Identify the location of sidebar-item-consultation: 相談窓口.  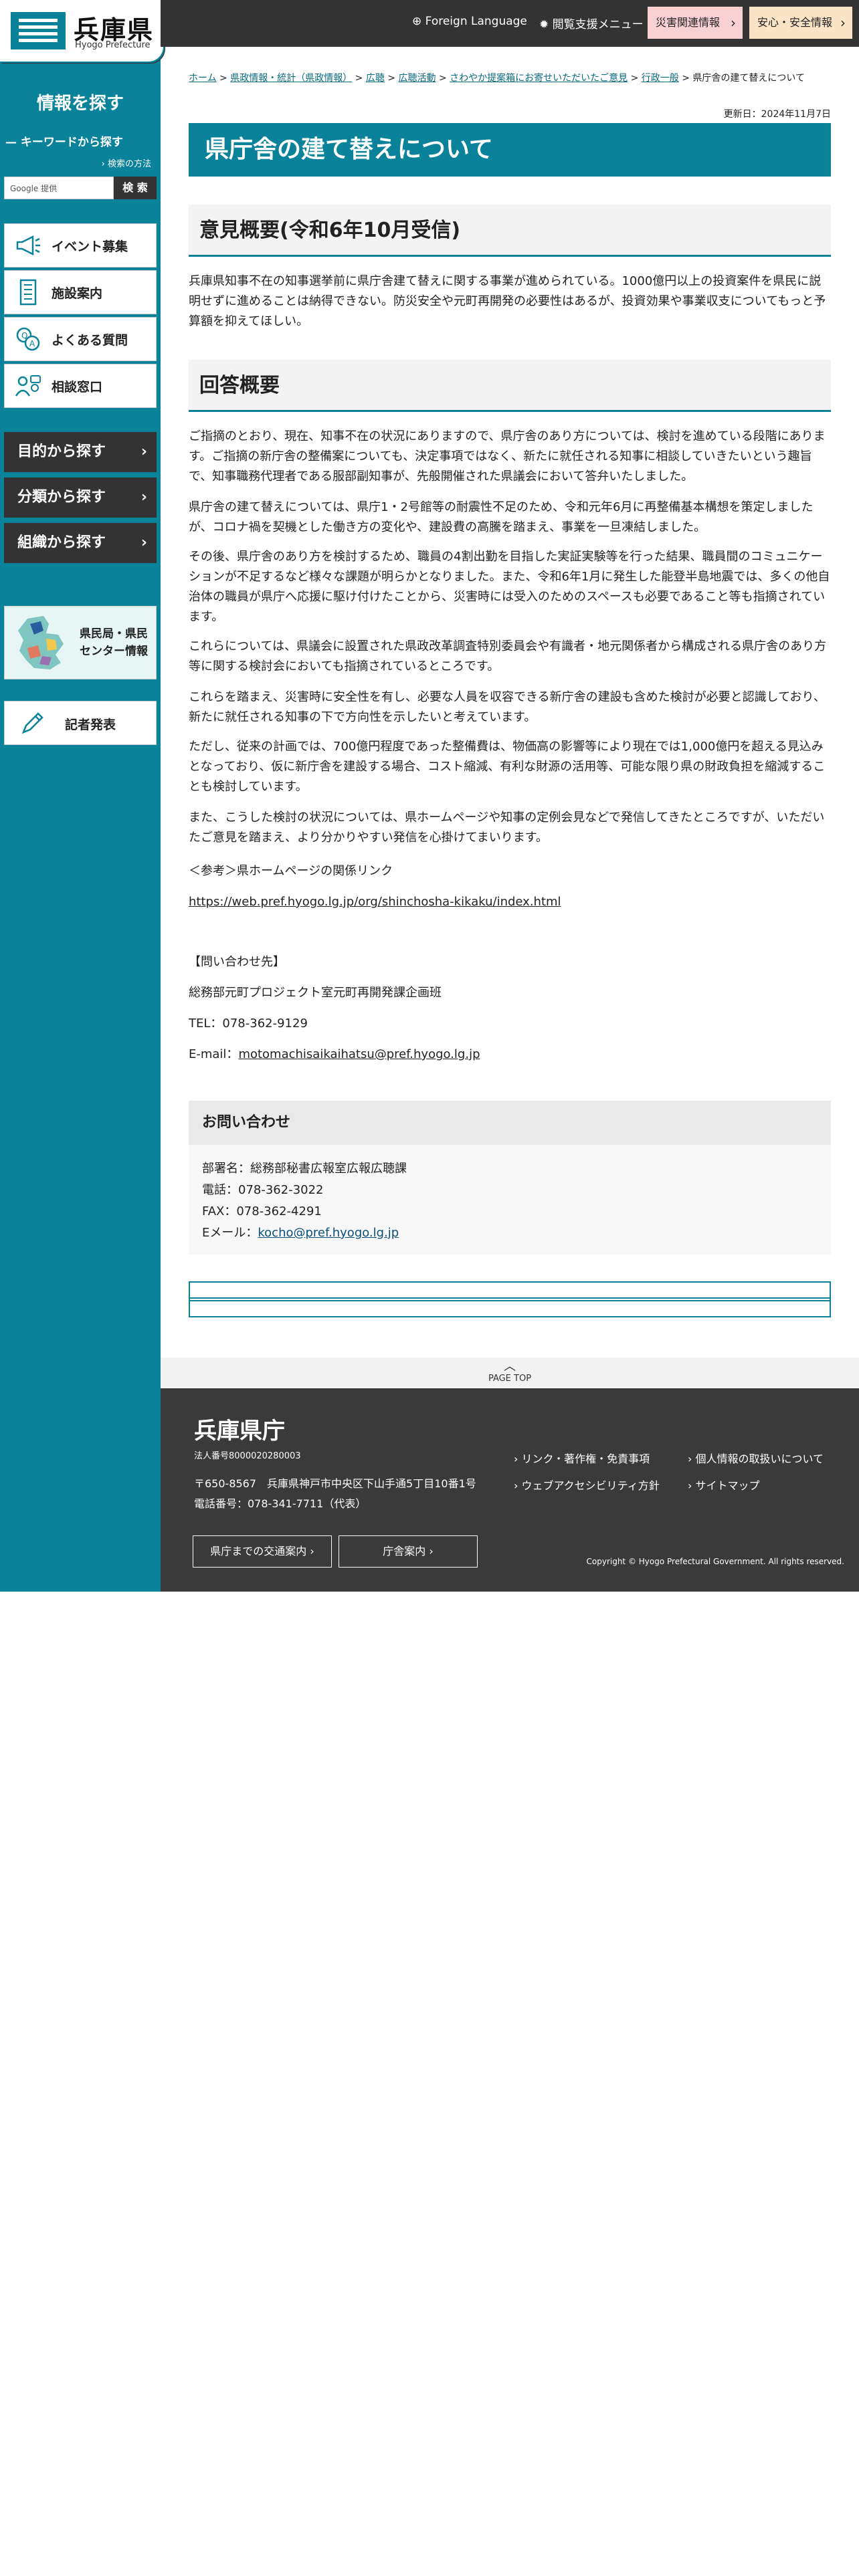
(80, 386).